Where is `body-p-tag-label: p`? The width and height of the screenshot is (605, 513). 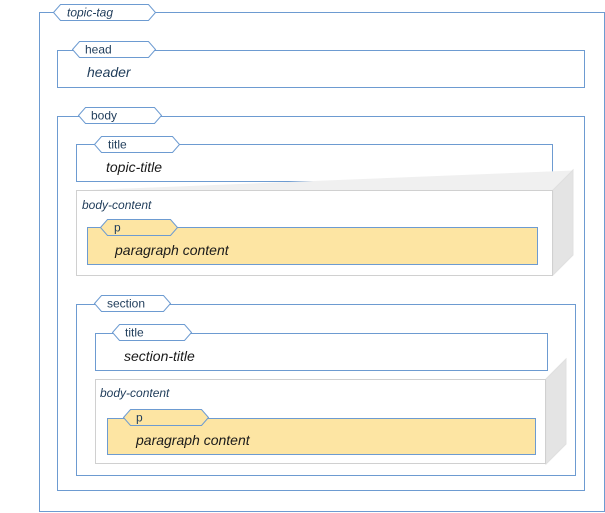 body-p-tag-label: p is located at coordinates (117, 228).